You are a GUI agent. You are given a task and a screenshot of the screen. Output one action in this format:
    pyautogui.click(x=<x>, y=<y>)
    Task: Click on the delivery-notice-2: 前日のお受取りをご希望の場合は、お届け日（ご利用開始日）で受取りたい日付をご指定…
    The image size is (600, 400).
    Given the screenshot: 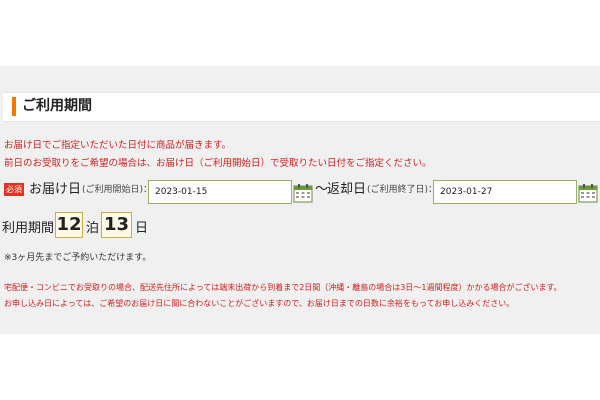 What is the action you would take?
    pyautogui.click(x=218, y=163)
    